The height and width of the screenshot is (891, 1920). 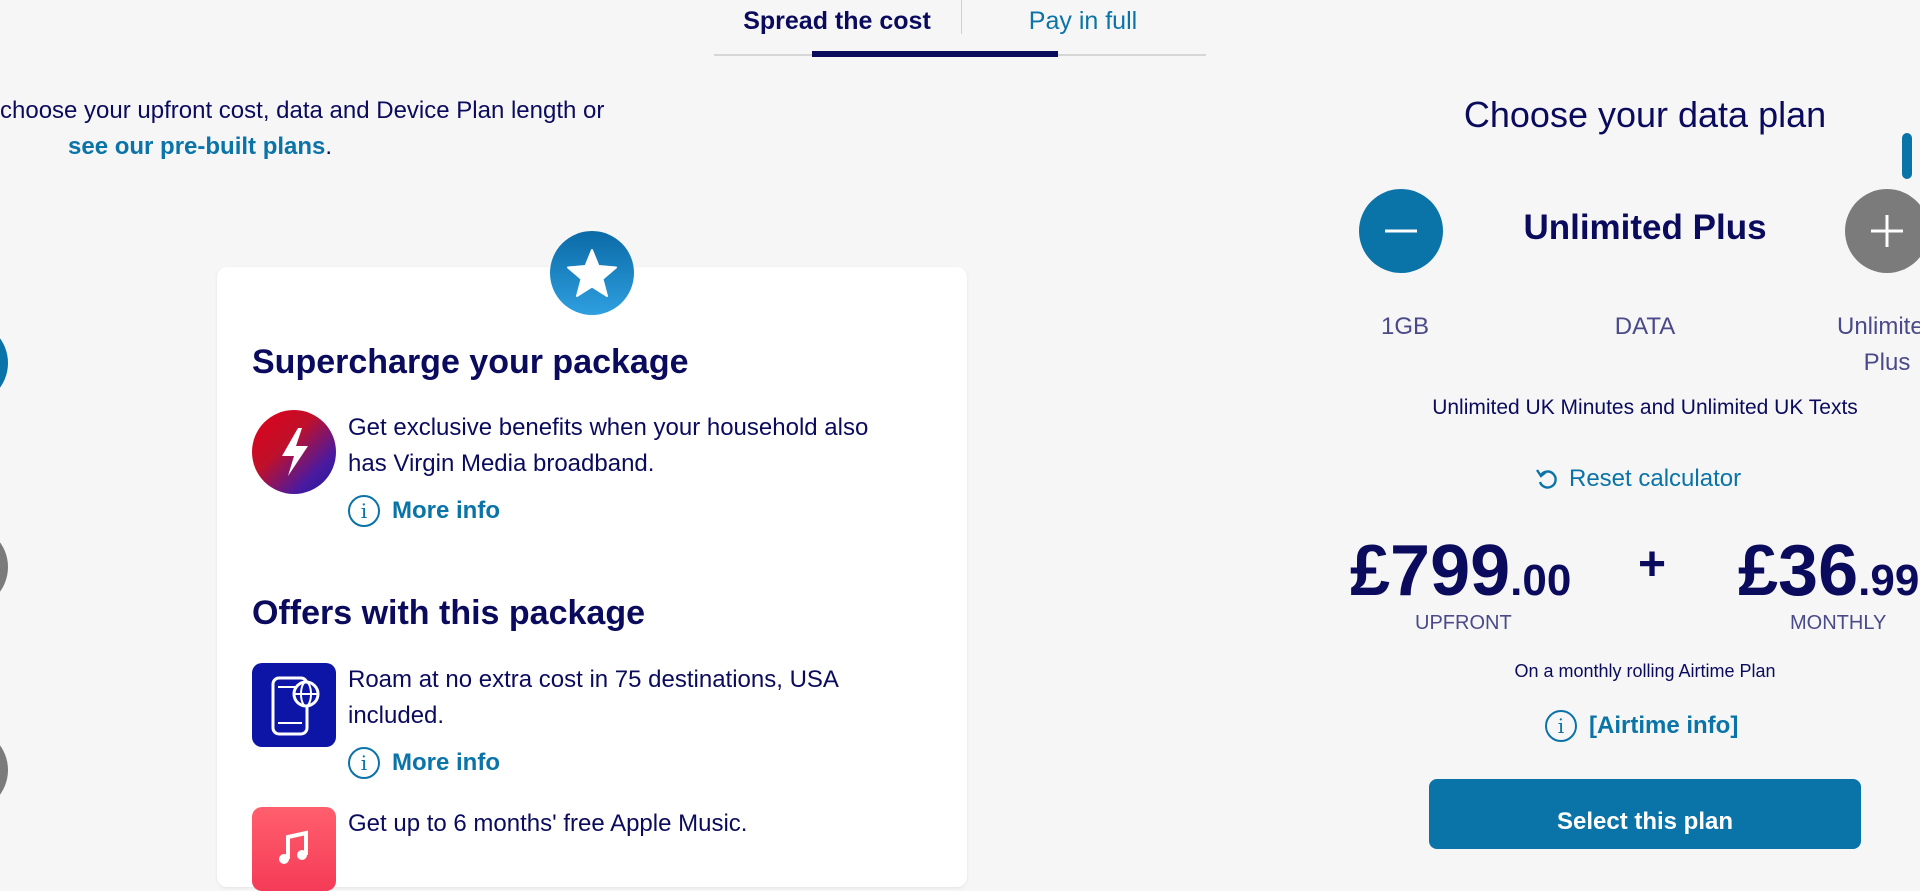 I want to click on increase-data-button, so click(x=1882, y=231).